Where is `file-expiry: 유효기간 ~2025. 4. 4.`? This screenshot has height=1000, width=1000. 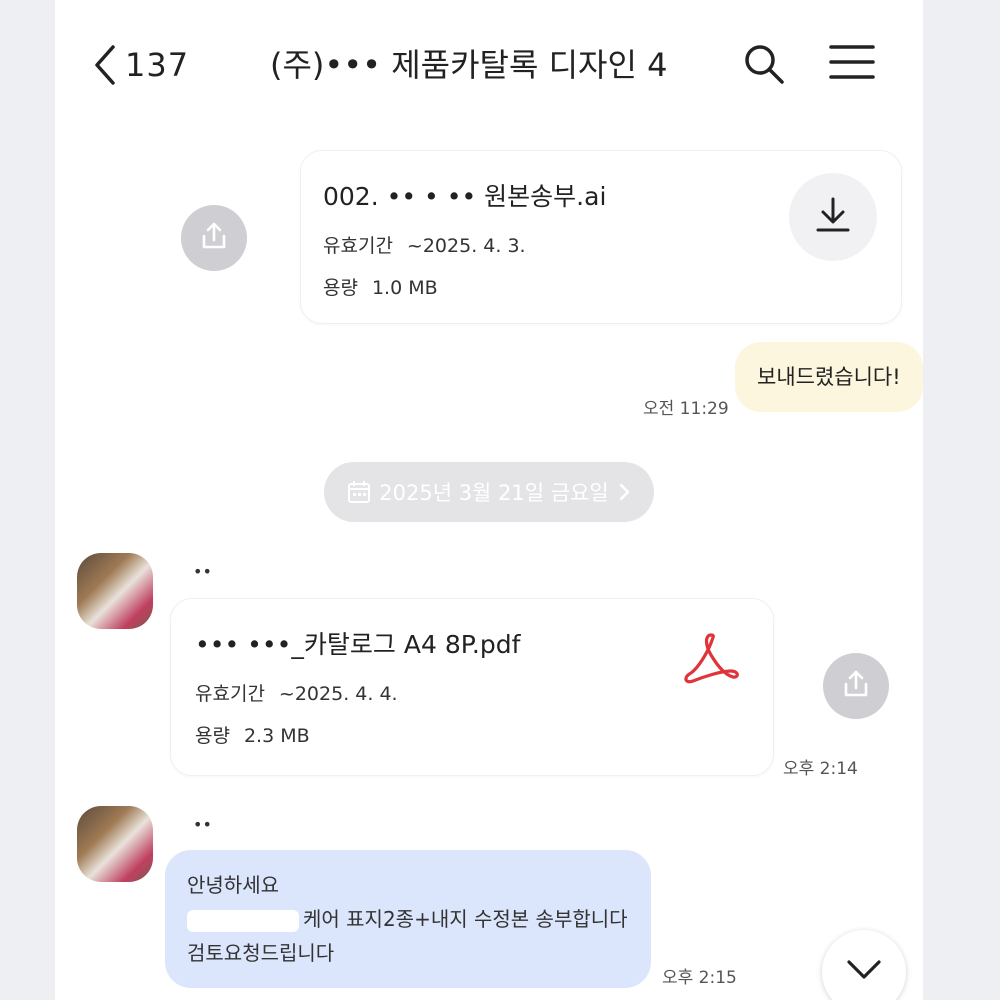
file-expiry: 유효기간 ~2025. 4. 4. is located at coordinates (296, 692).